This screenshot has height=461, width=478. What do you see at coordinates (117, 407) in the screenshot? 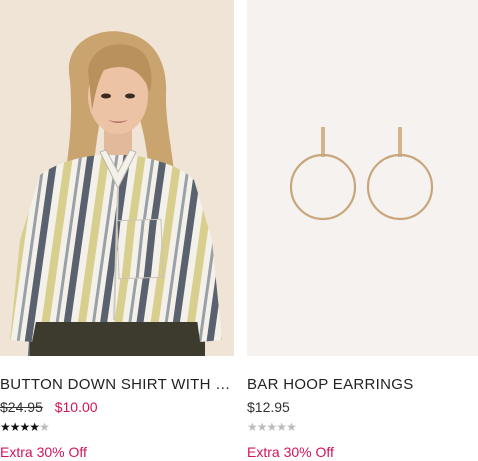
I see `price-block: $24.95 $10.00` at bounding box center [117, 407].